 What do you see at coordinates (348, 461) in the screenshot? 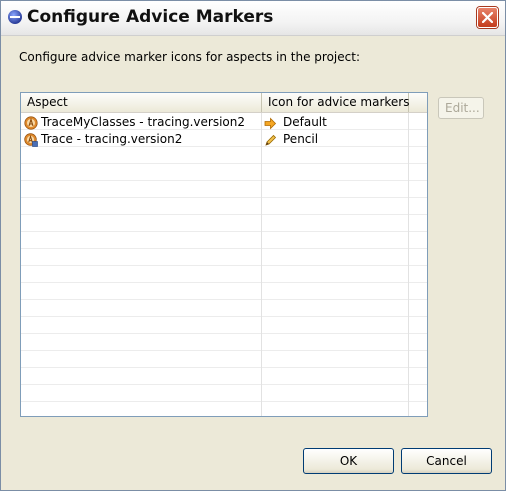
I see `ok-button: OK` at bounding box center [348, 461].